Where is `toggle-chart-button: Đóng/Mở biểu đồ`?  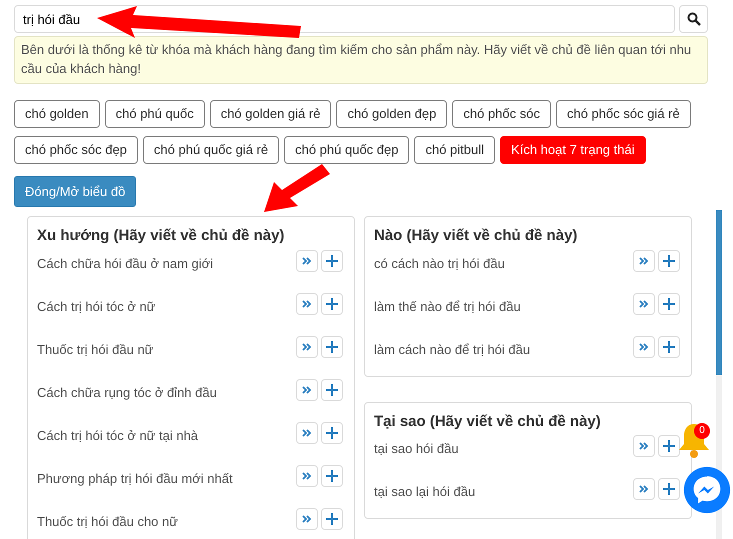 toggle-chart-button: Đóng/Mở biểu đồ is located at coordinates (75, 192).